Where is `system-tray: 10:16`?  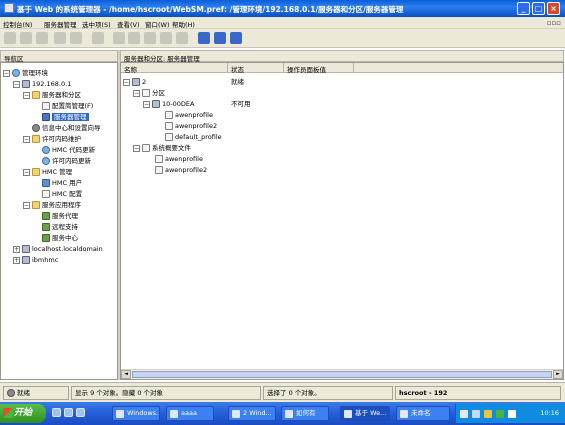 system-tray: 10:16 is located at coordinates (510, 413).